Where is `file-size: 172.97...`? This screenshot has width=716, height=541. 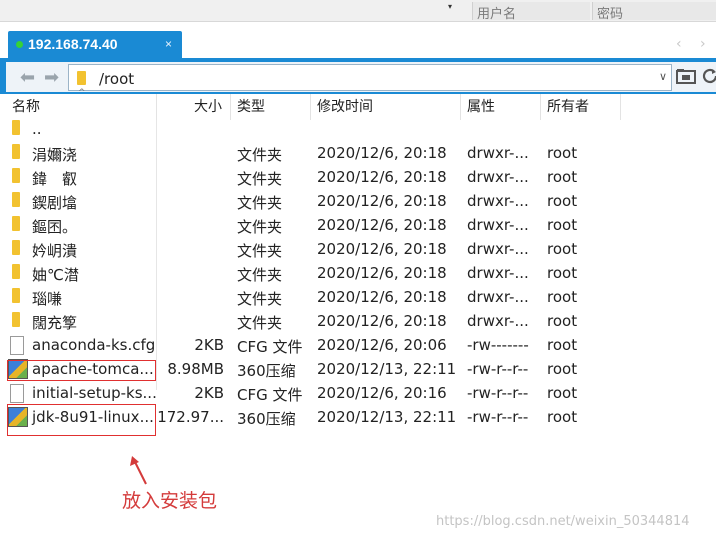 file-size: 172.97... is located at coordinates (190, 417).